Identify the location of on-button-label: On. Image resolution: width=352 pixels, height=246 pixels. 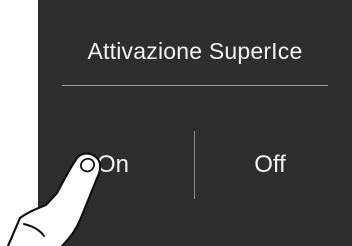
(112, 164).